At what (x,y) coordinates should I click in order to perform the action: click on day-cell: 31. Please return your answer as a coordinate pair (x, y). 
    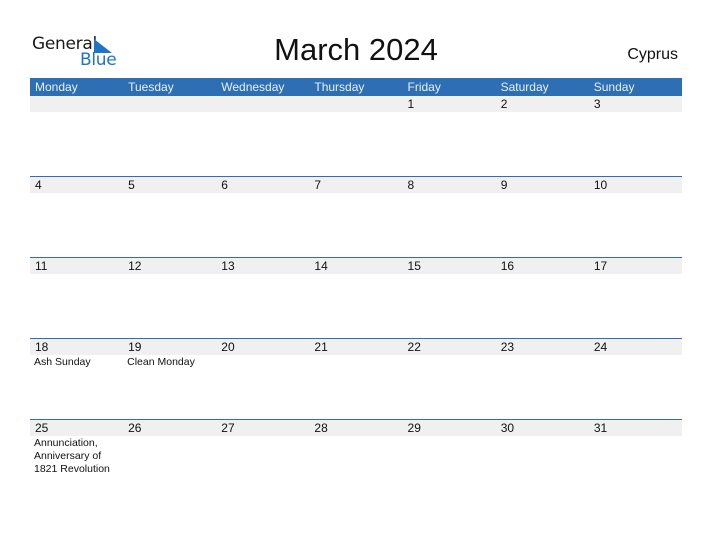
    Looking at the image, I should click on (635, 460).